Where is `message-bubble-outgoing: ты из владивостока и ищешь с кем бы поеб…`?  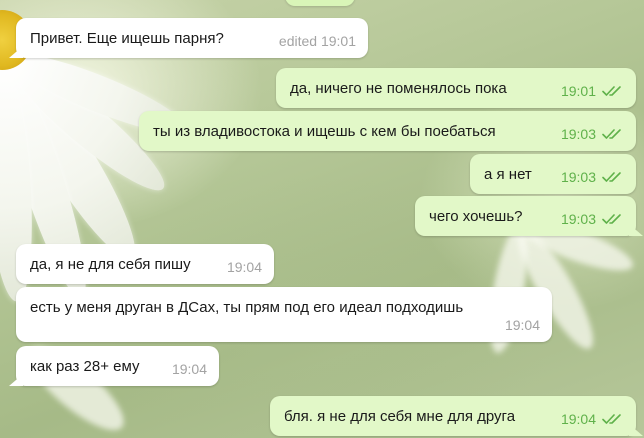
message-bubble-outgoing: ты из владивостока и ищешь с кем бы поеб… is located at coordinates (387, 131).